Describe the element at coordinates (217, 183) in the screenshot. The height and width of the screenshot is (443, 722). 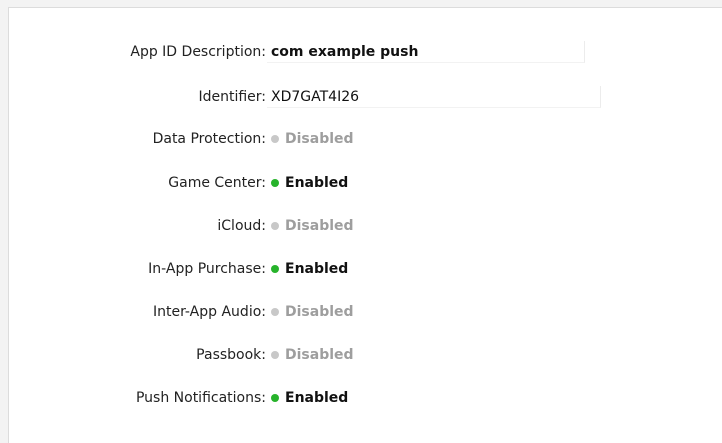
I see `service-label: Game Center:` at that location.